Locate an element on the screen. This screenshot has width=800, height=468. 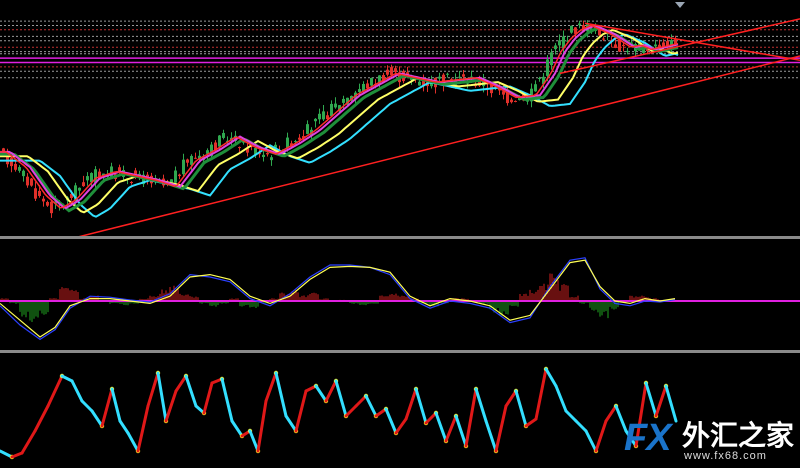
watermark-logo: FX is located at coordinates (648, 438).